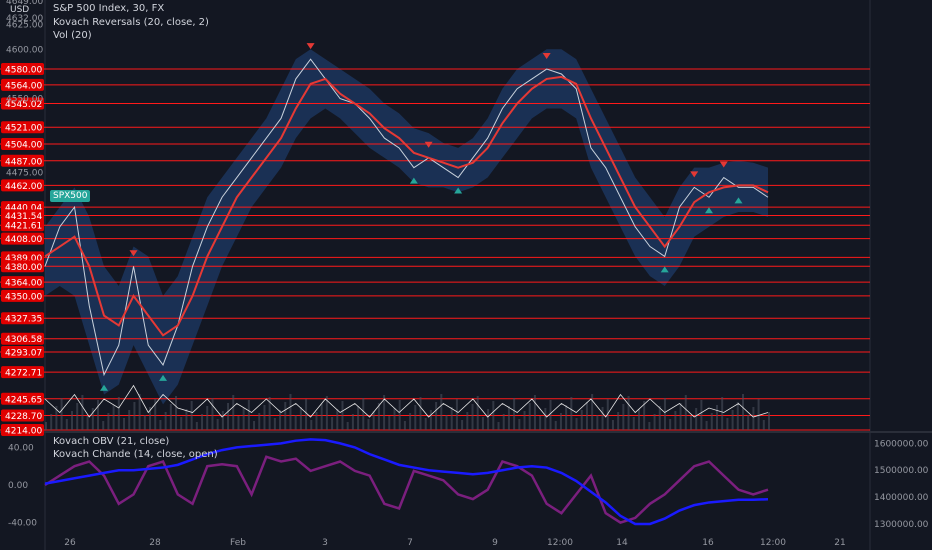 This screenshot has width=932, height=550. I want to click on level-label: 4487.00, so click(23, 162).